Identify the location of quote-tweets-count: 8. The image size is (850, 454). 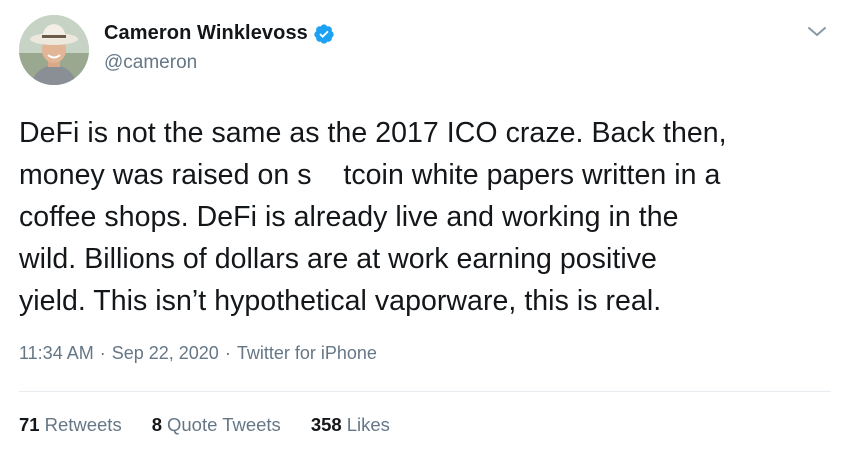
(156, 424).